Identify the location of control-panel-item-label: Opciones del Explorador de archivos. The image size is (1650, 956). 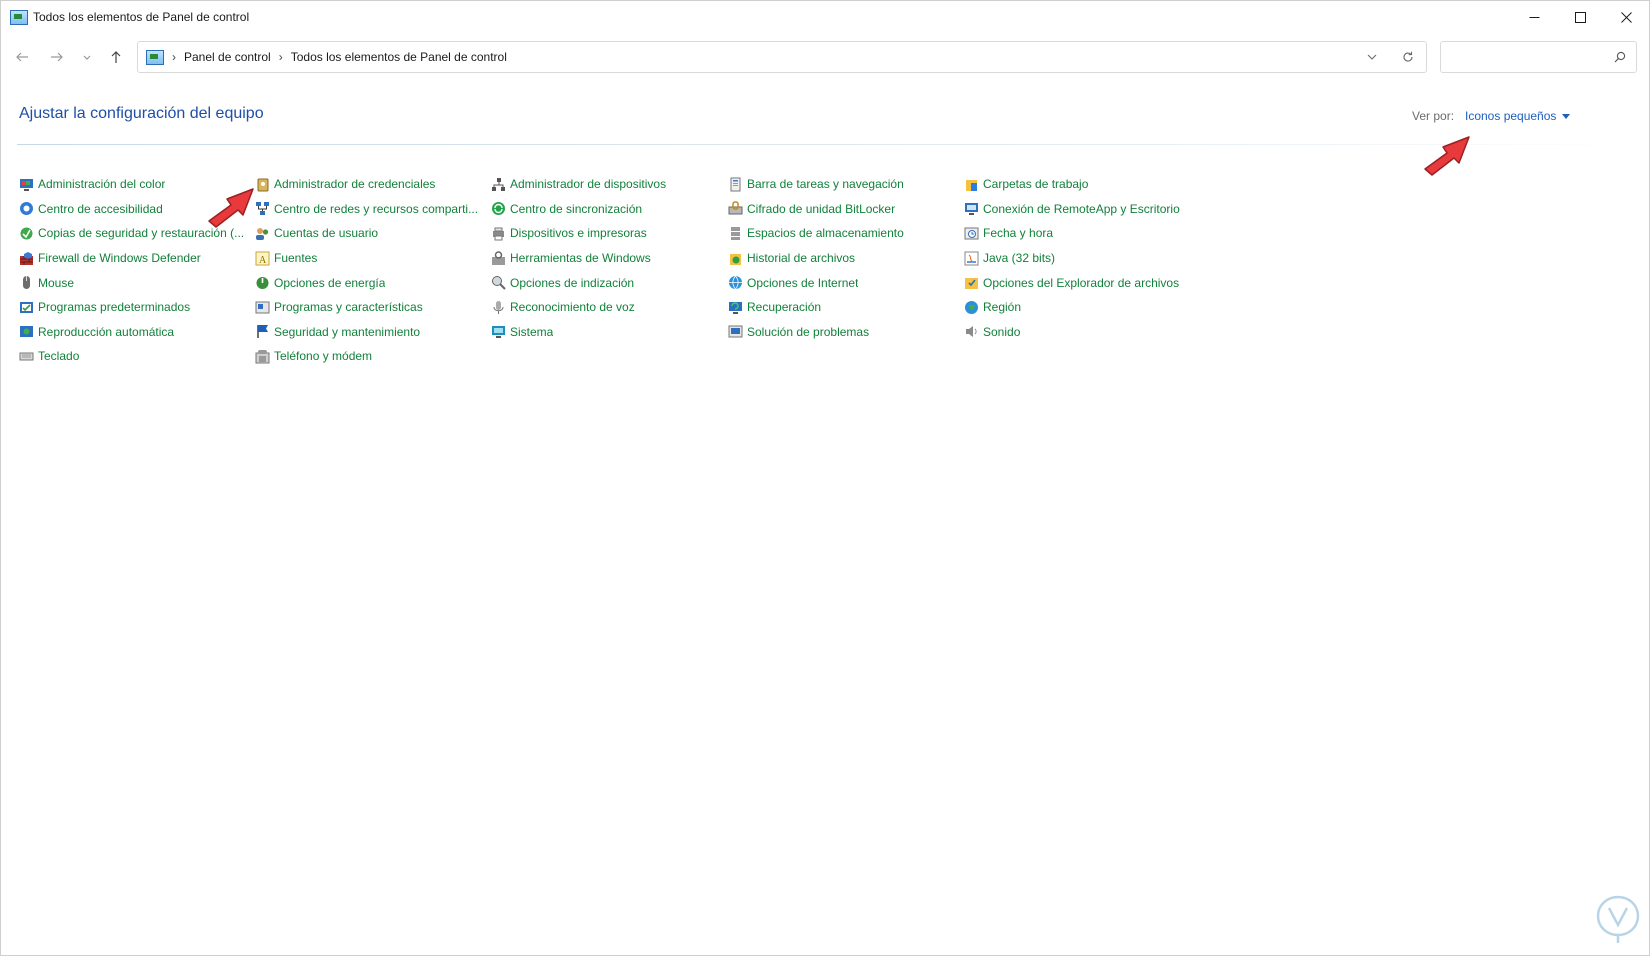
(1081, 283).